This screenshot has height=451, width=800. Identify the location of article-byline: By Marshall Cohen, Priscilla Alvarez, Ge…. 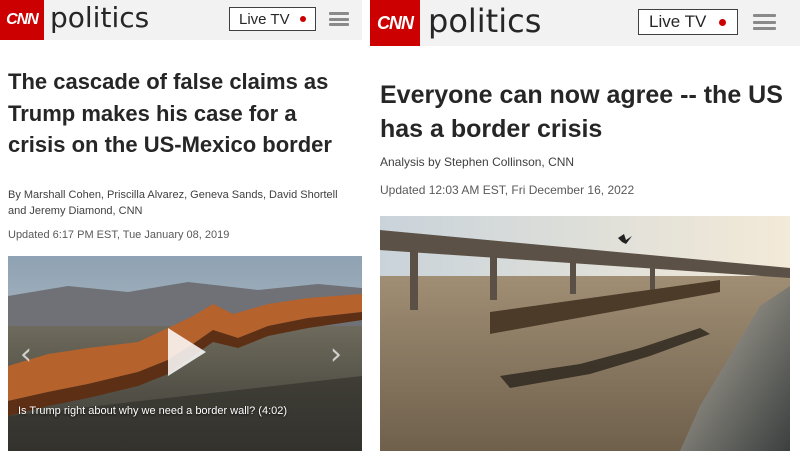
(173, 203).